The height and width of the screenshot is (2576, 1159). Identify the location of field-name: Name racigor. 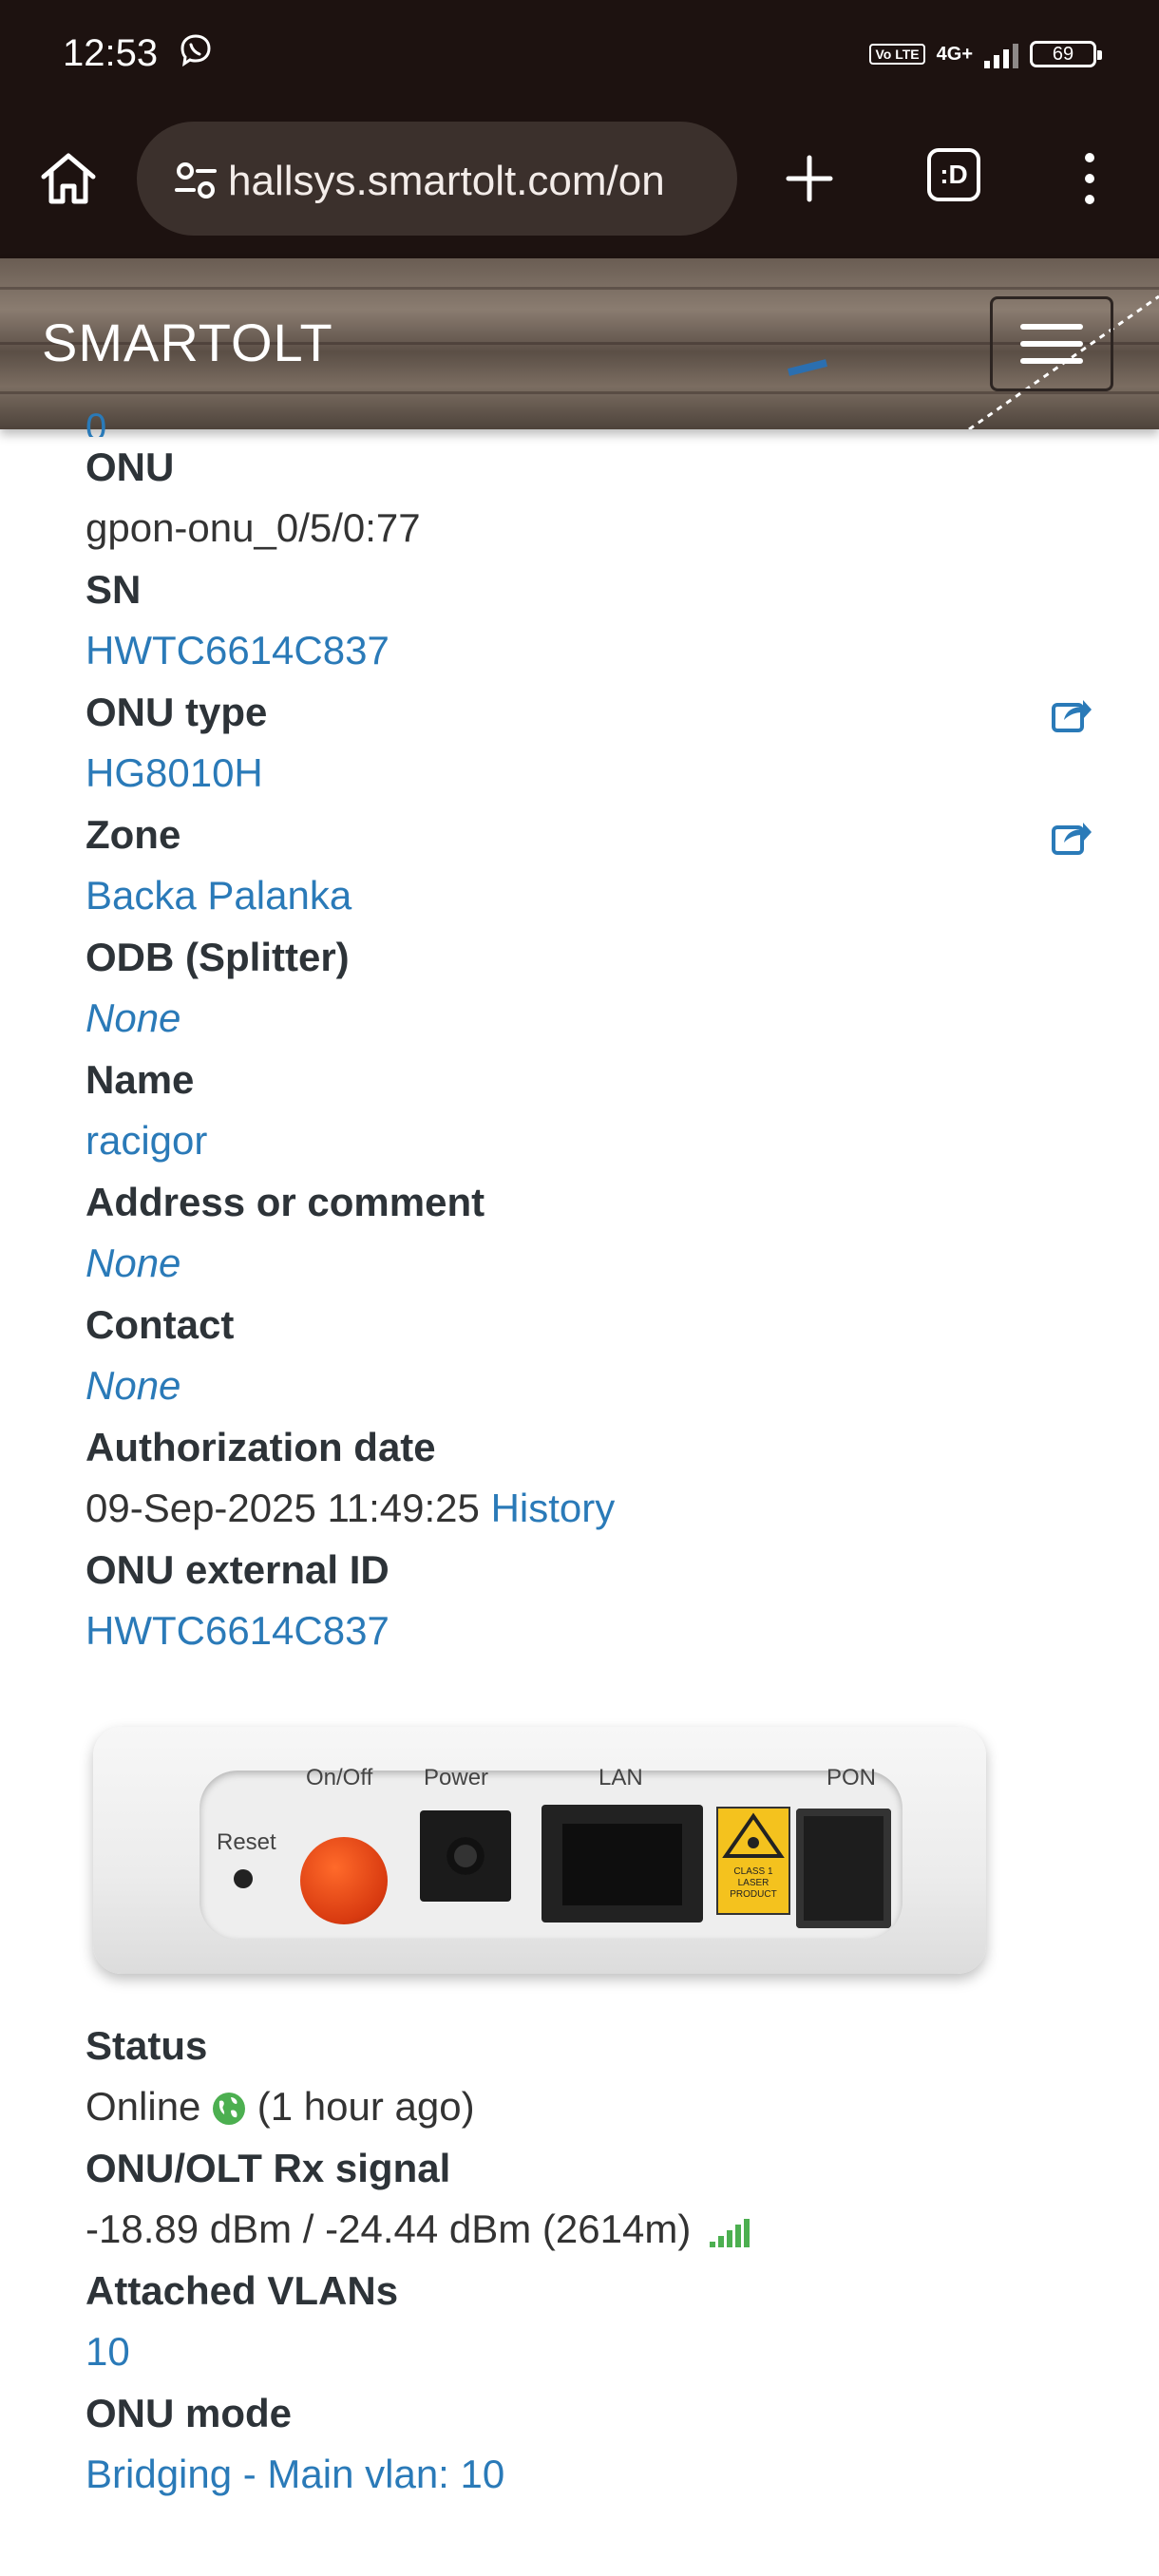
(589, 1111).